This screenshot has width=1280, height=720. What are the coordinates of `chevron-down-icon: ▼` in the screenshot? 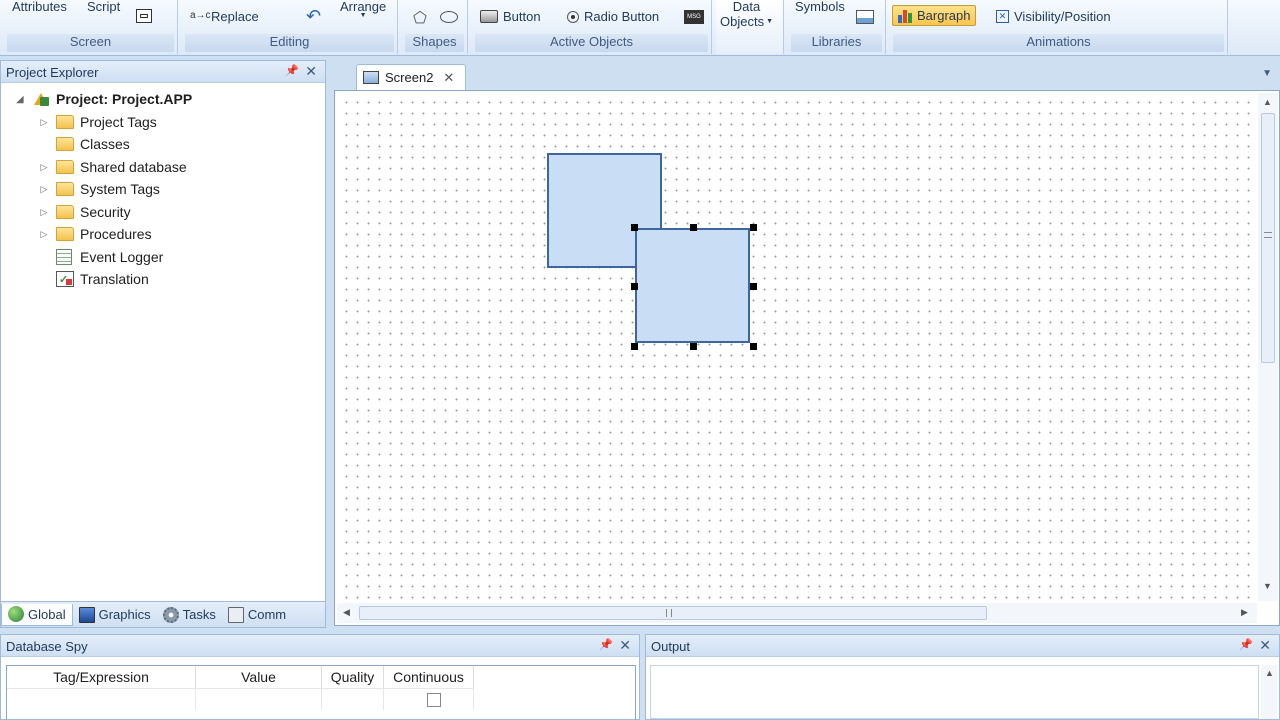 It's located at (363, 15).